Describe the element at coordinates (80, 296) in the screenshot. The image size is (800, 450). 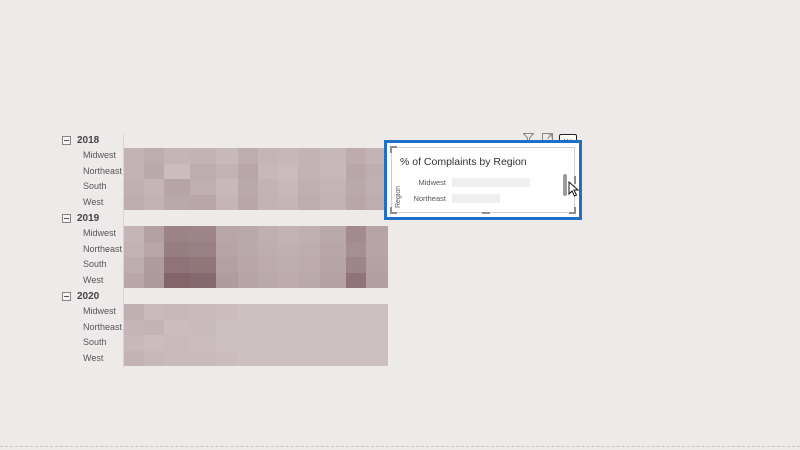
I see `year-header-2020: 2020` at that location.